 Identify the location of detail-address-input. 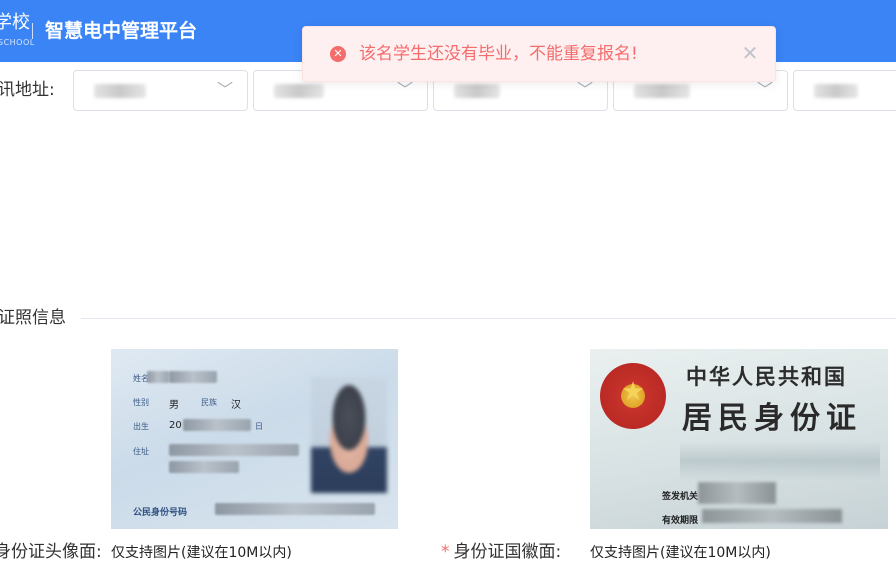
(844, 90).